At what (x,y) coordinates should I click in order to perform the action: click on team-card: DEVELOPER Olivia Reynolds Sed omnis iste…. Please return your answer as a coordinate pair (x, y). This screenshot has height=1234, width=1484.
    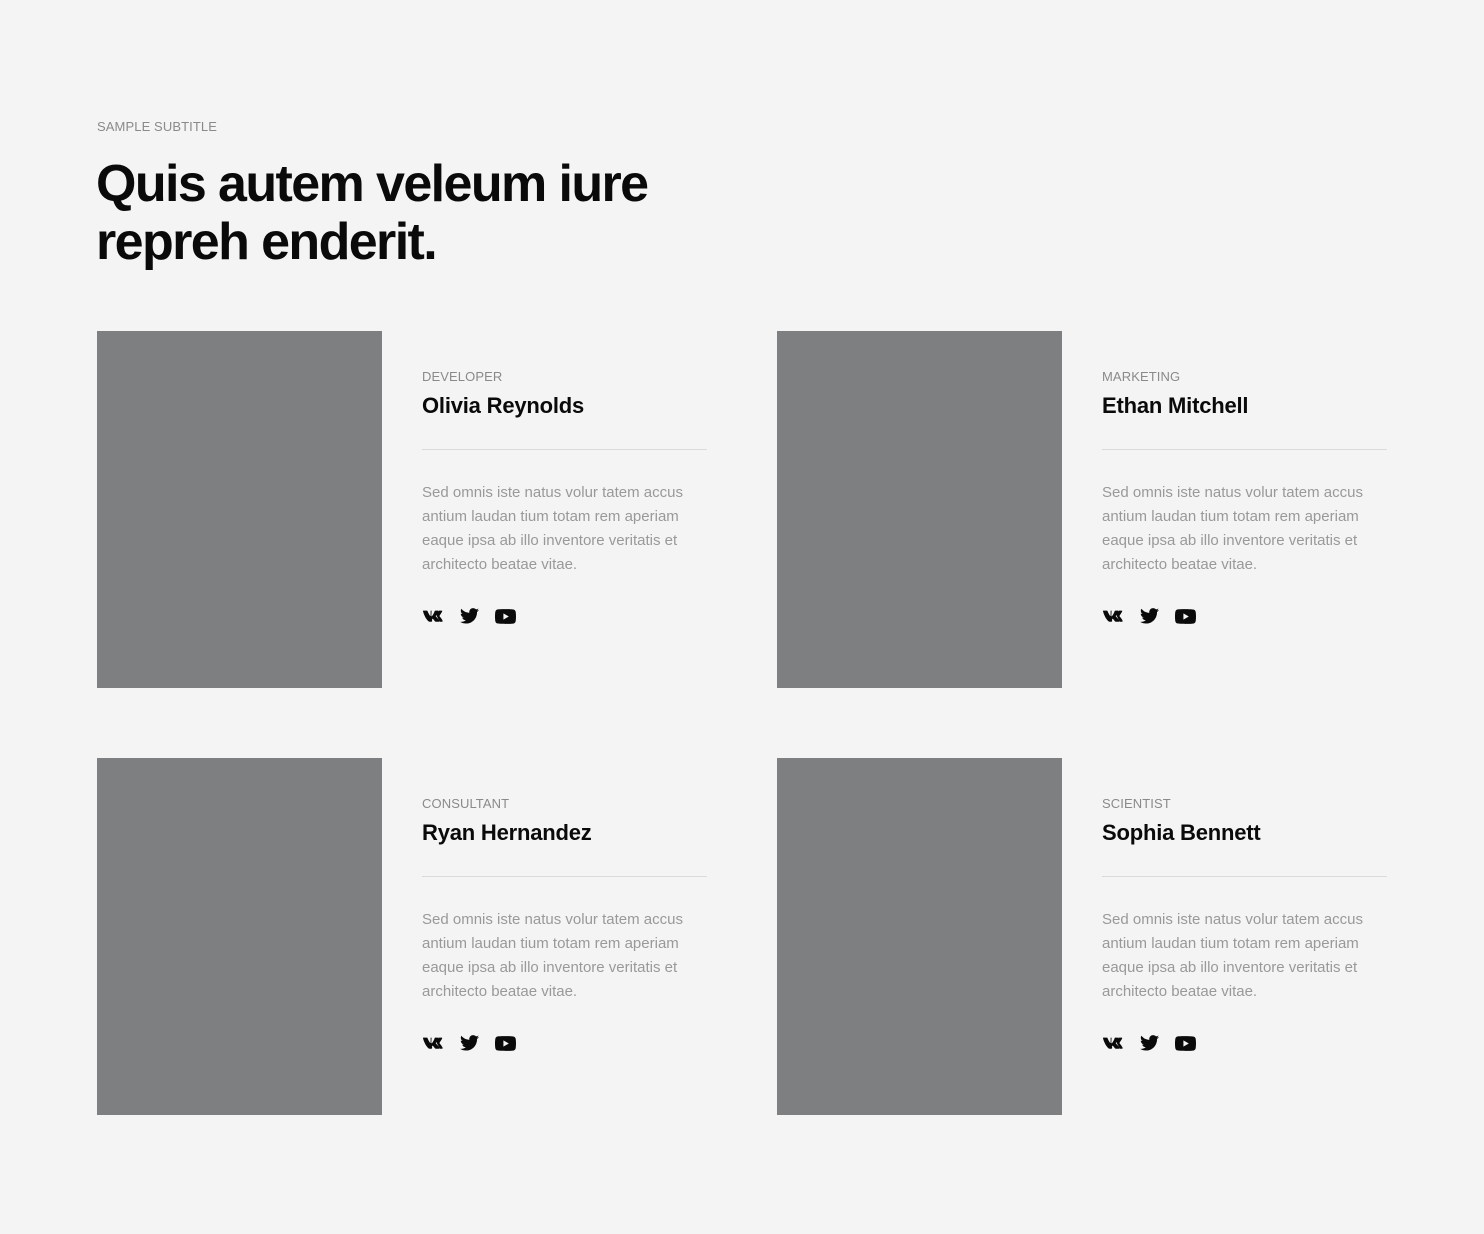
    Looking at the image, I should click on (402, 509).